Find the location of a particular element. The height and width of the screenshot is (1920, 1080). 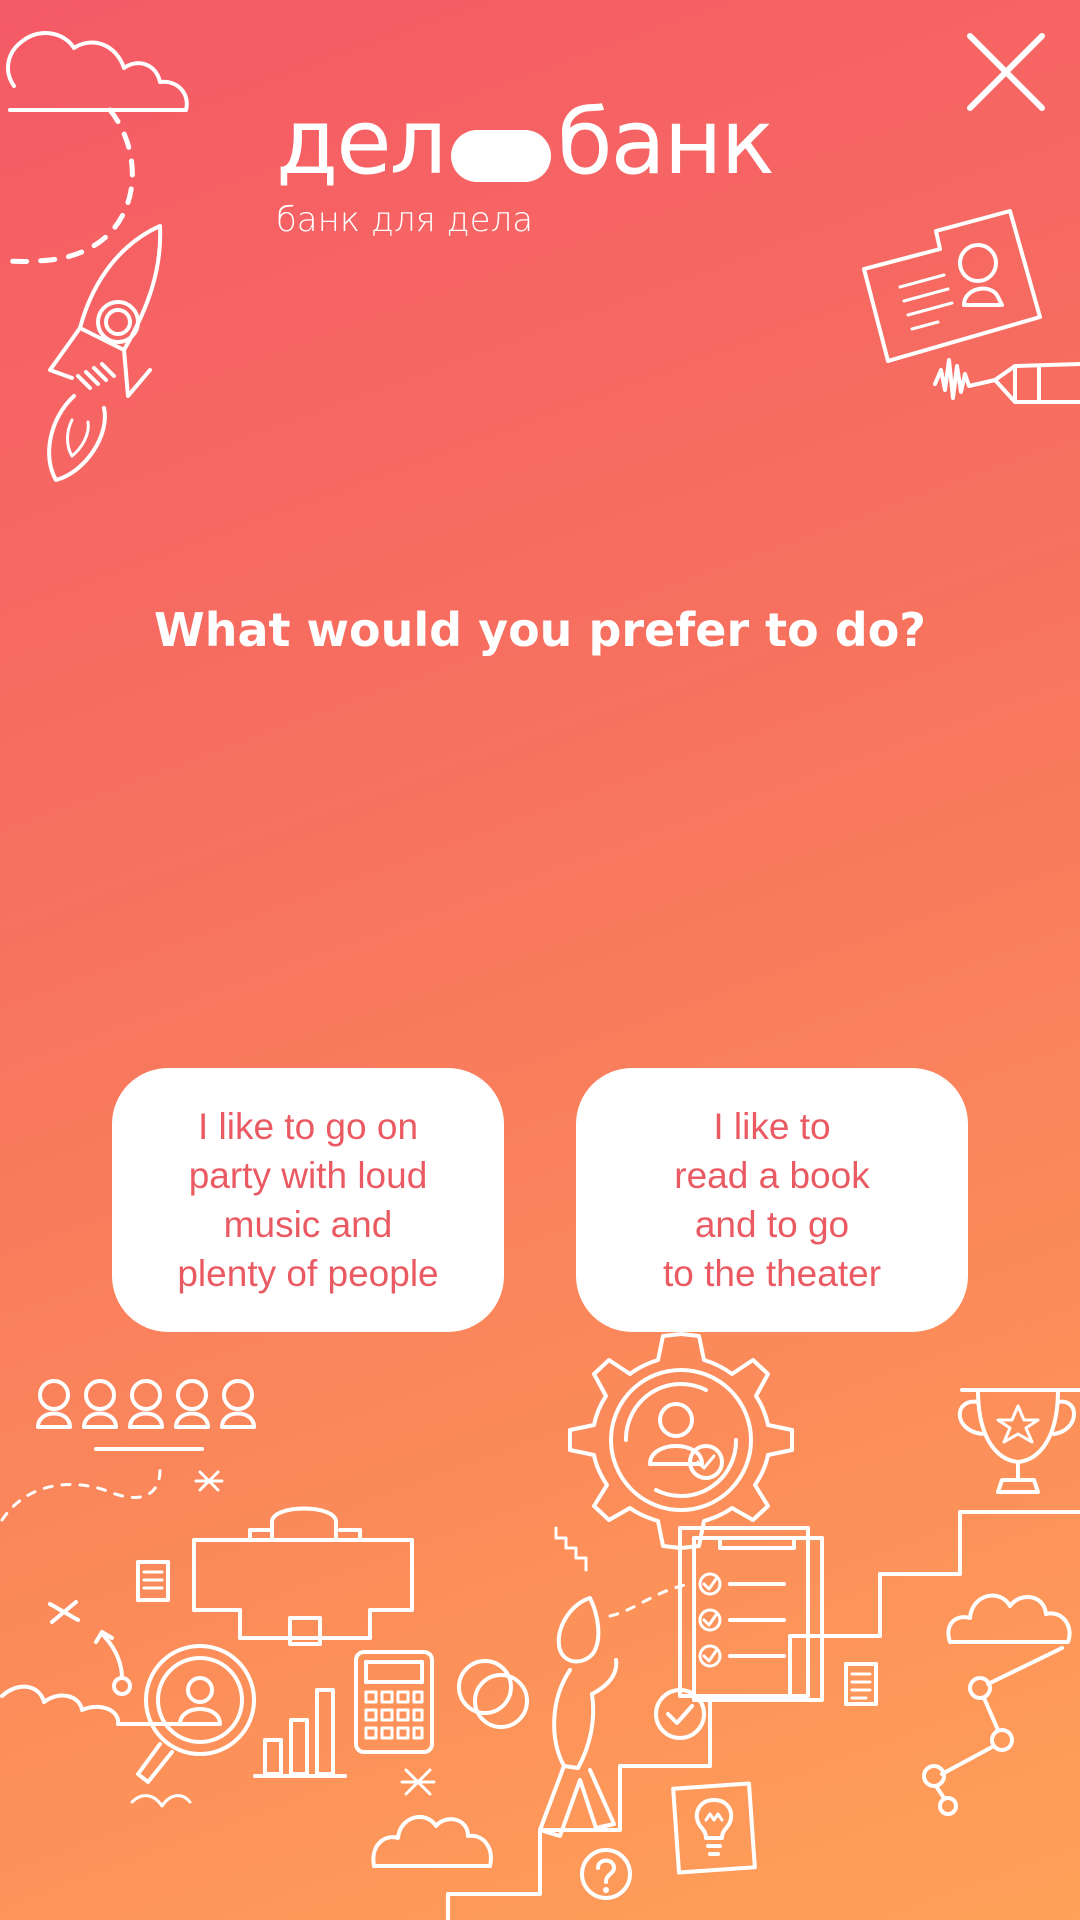

delobank-logo: дел банк банк для дела is located at coordinates (546, 173).